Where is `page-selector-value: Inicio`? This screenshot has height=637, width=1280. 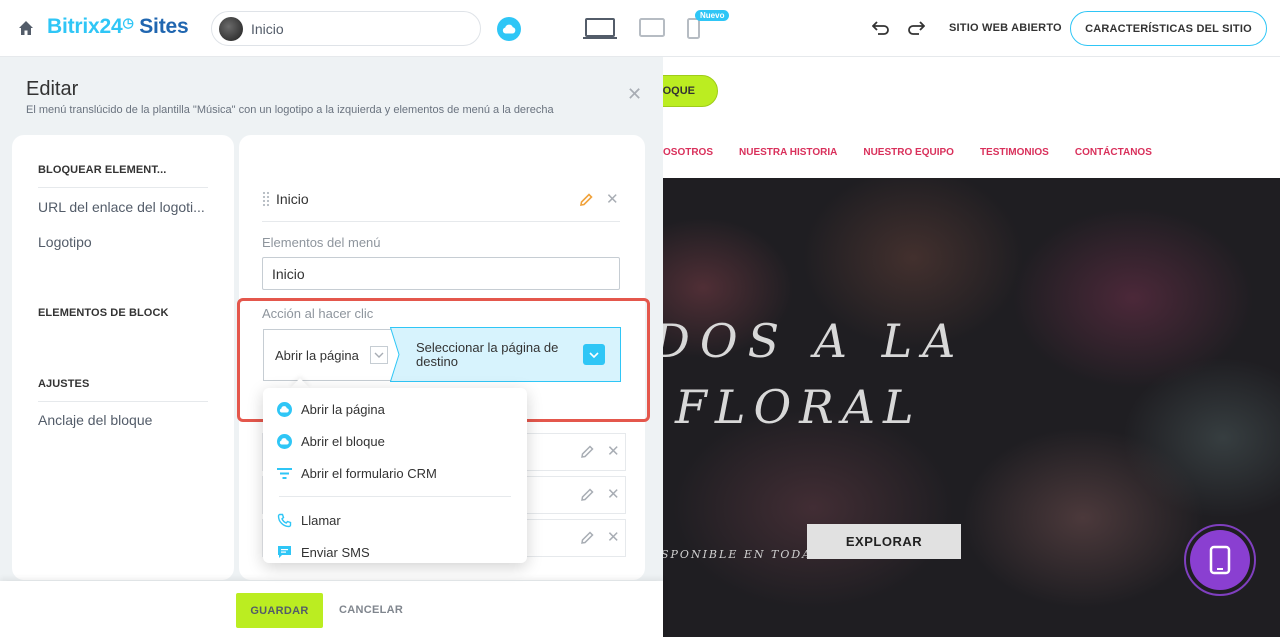
page-selector-value: Inicio is located at coordinates (267, 28).